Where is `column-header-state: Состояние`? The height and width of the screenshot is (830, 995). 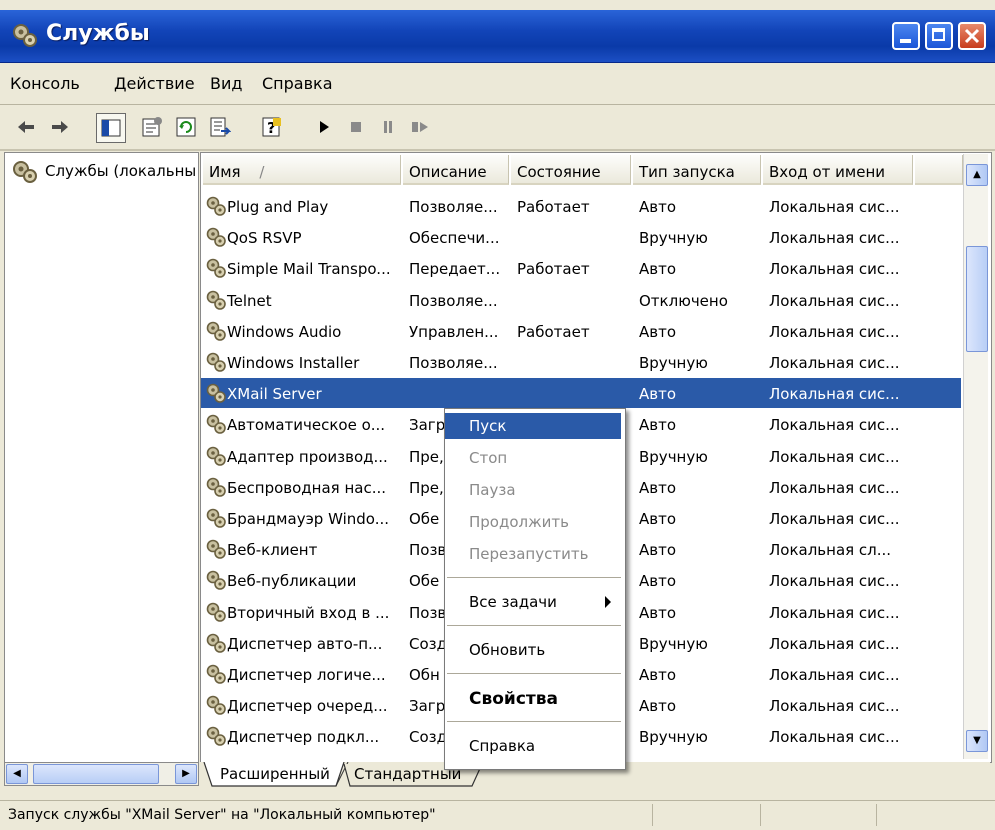
column-header-state: Состояние is located at coordinates (571, 170).